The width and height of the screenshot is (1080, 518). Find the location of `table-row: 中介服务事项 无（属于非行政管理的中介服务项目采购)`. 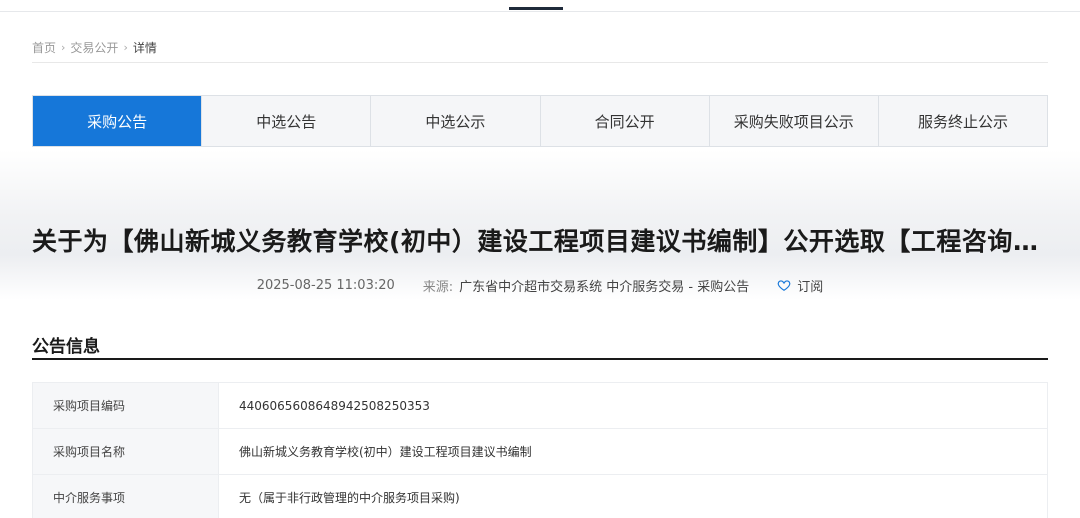

table-row: 中介服务事项 无（属于非行政管理的中介服务项目采购) is located at coordinates (540, 496).